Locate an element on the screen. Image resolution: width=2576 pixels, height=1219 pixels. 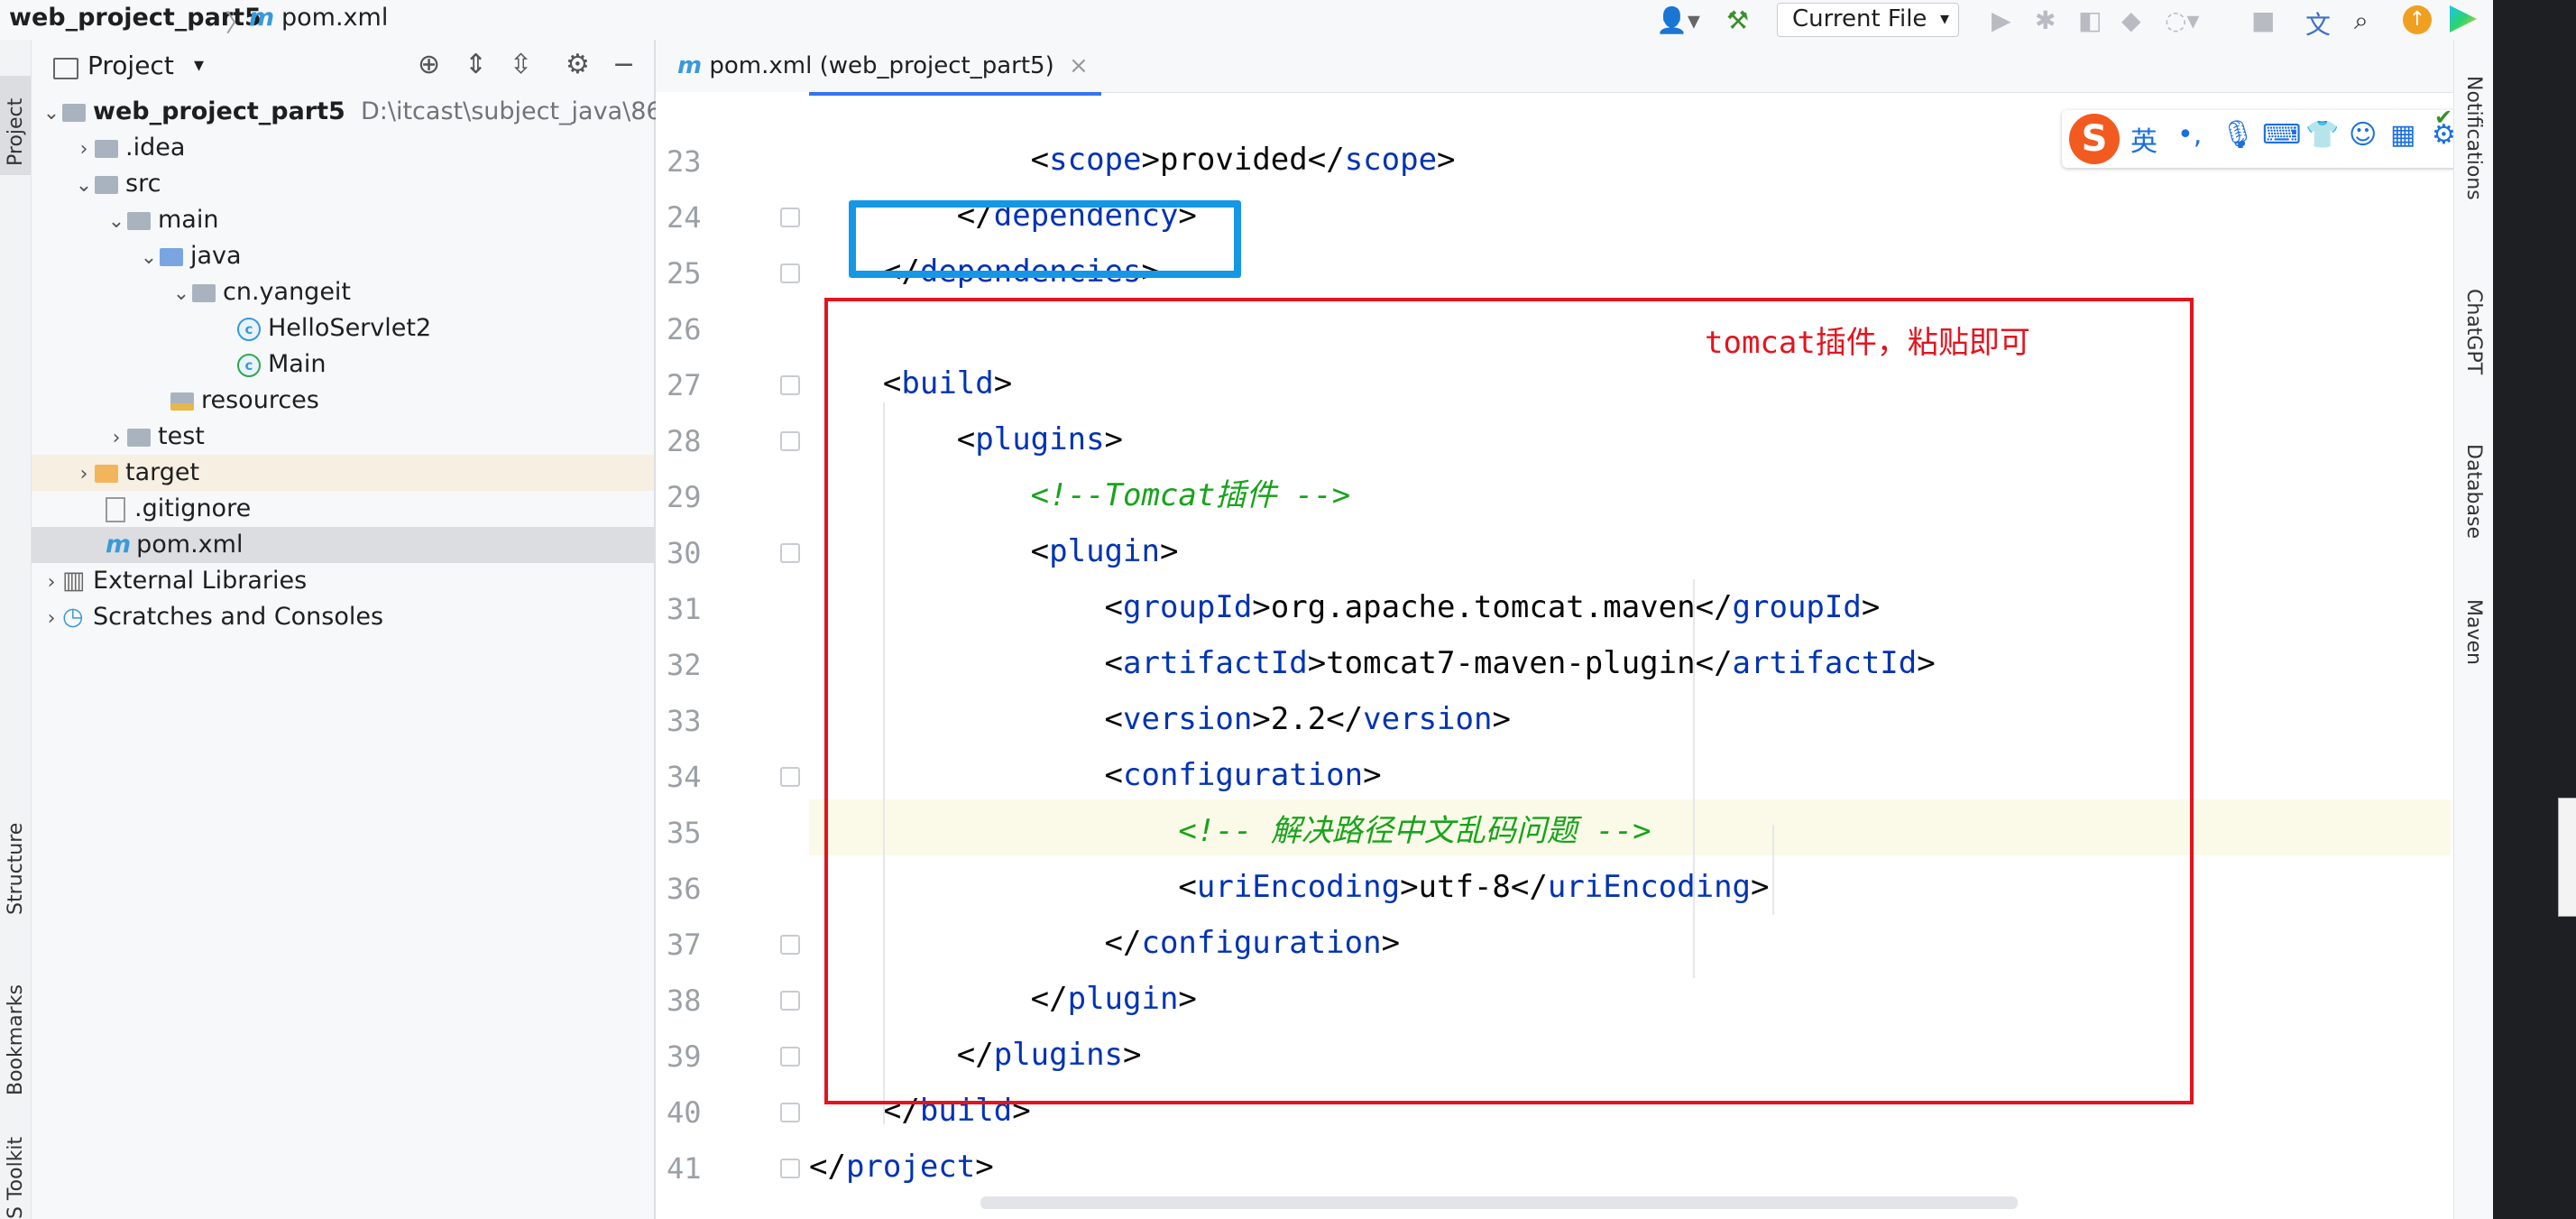
tree-item-main: ⌄ main is located at coordinates (343, 220).